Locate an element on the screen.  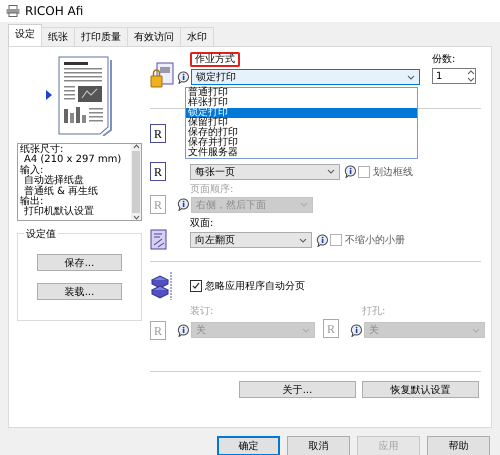
field-label: 双面: is located at coordinates (202, 223).